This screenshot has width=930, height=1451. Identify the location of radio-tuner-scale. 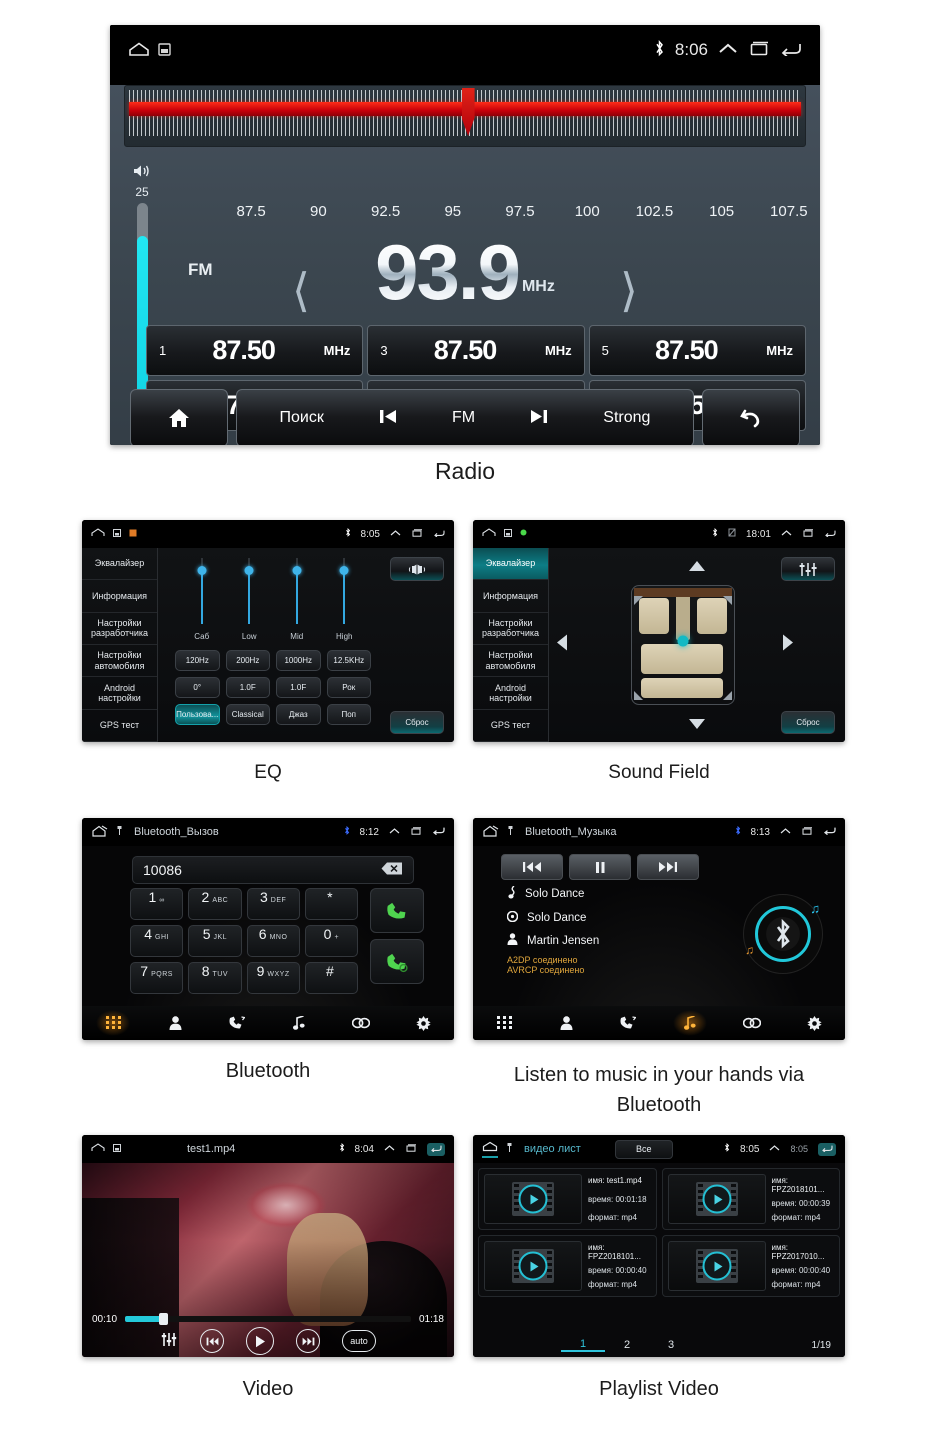
(465, 116).